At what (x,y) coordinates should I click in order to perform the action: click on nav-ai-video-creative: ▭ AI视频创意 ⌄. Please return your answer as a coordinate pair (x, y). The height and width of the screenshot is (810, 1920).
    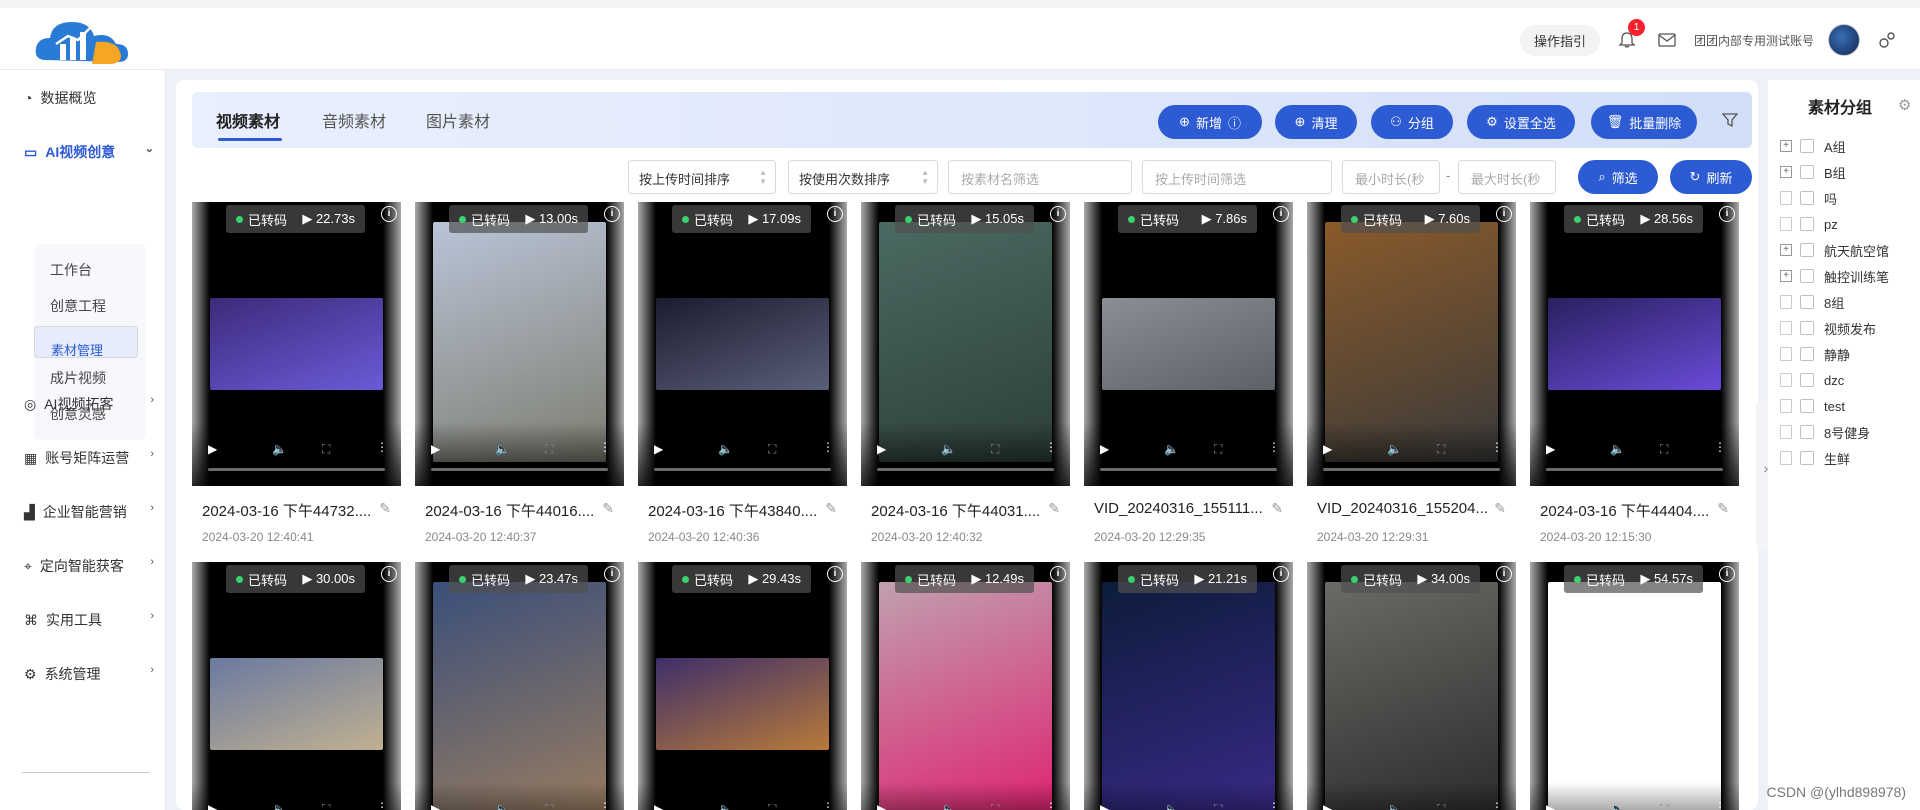
    Looking at the image, I should click on (89, 152).